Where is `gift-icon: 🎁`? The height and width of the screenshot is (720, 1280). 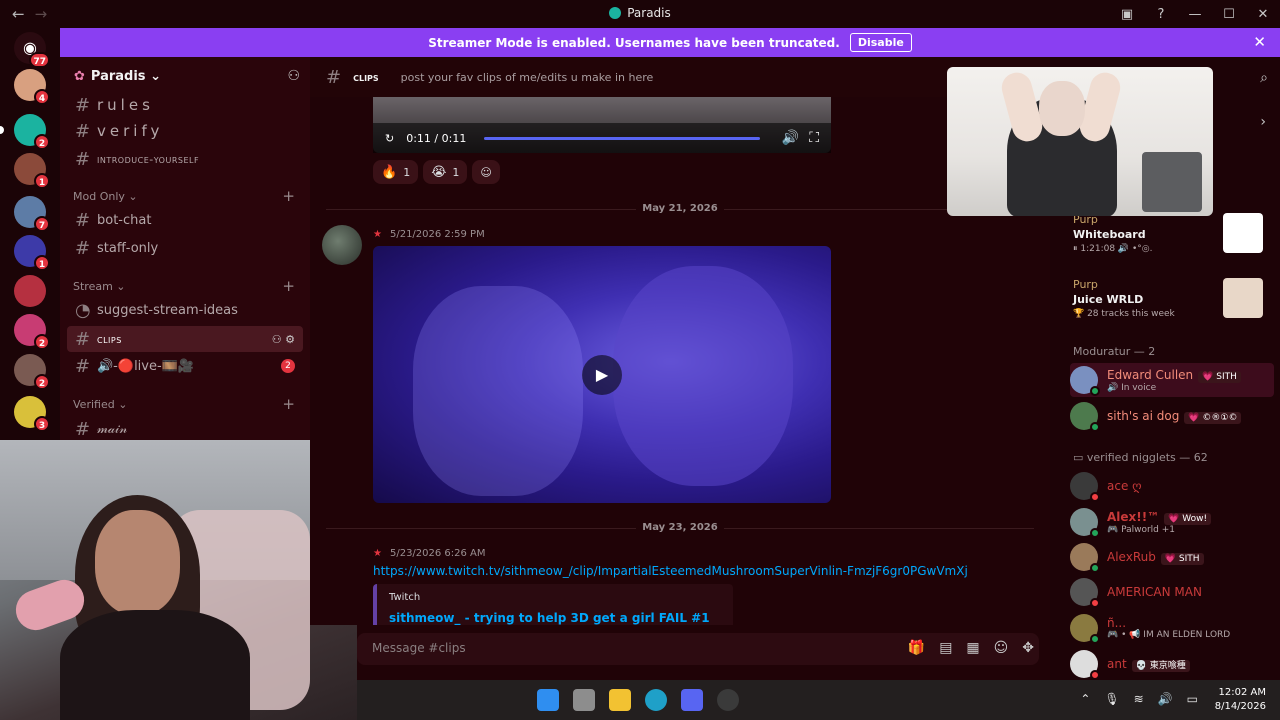
gift-icon: 🎁 is located at coordinates (916, 648).